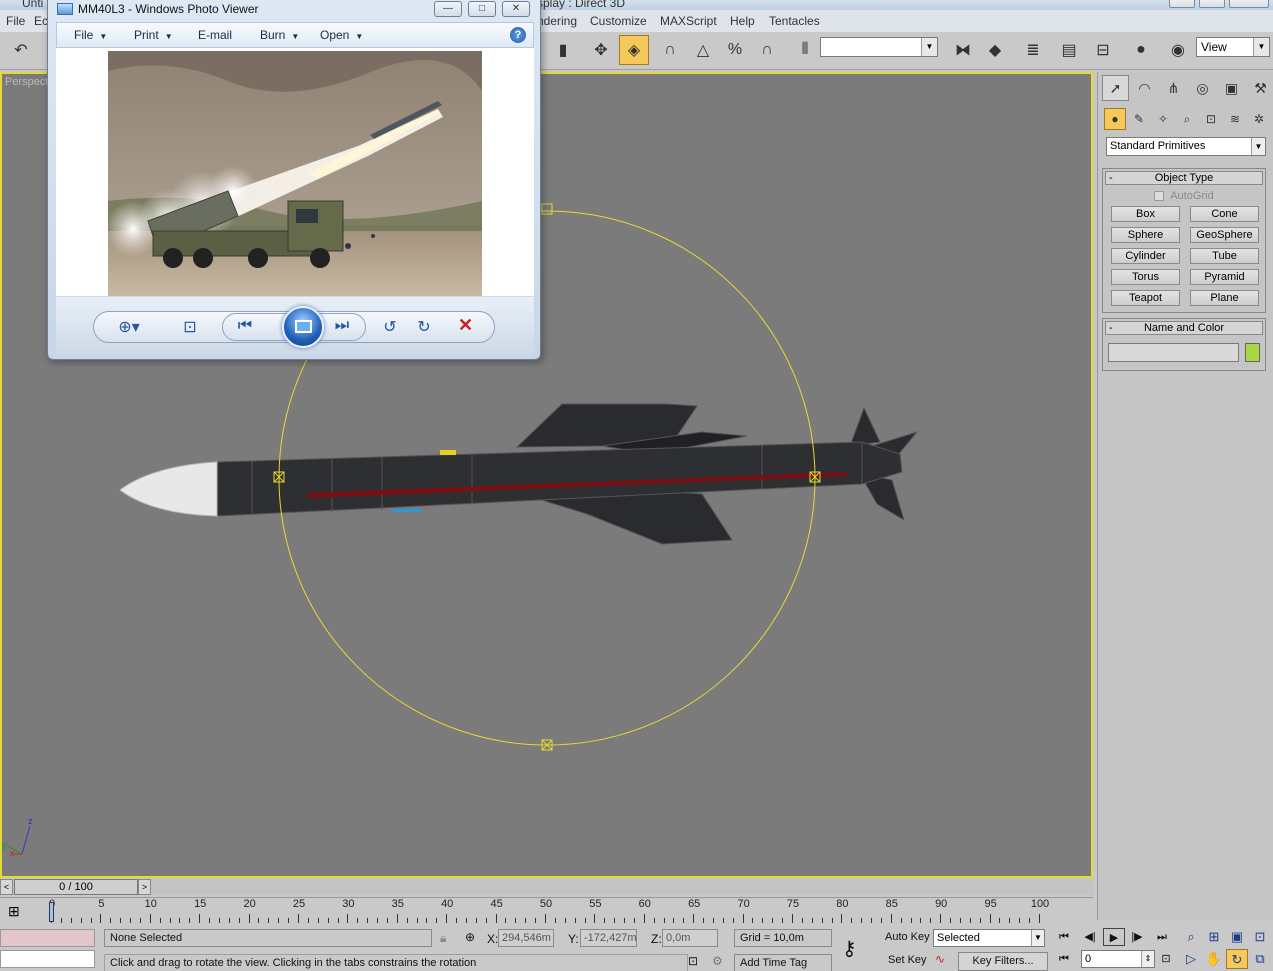 Image resolution: width=1273 pixels, height=971 pixels. What do you see at coordinates (1173, 88) in the screenshot?
I see `hierarchy-tab-icon: ⋔` at bounding box center [1173, 88].